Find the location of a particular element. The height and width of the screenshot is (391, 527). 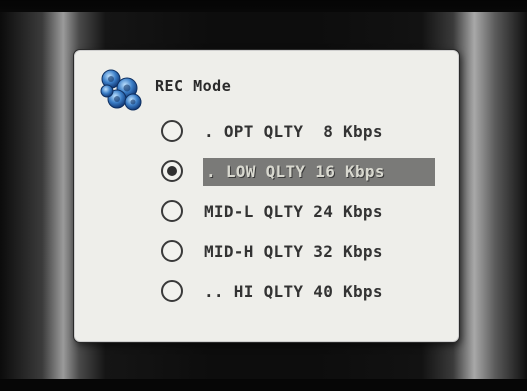

option-opt-qlty-8kbps: . OPT QLTY 8 Kbps is located at coordinates (306, 132).